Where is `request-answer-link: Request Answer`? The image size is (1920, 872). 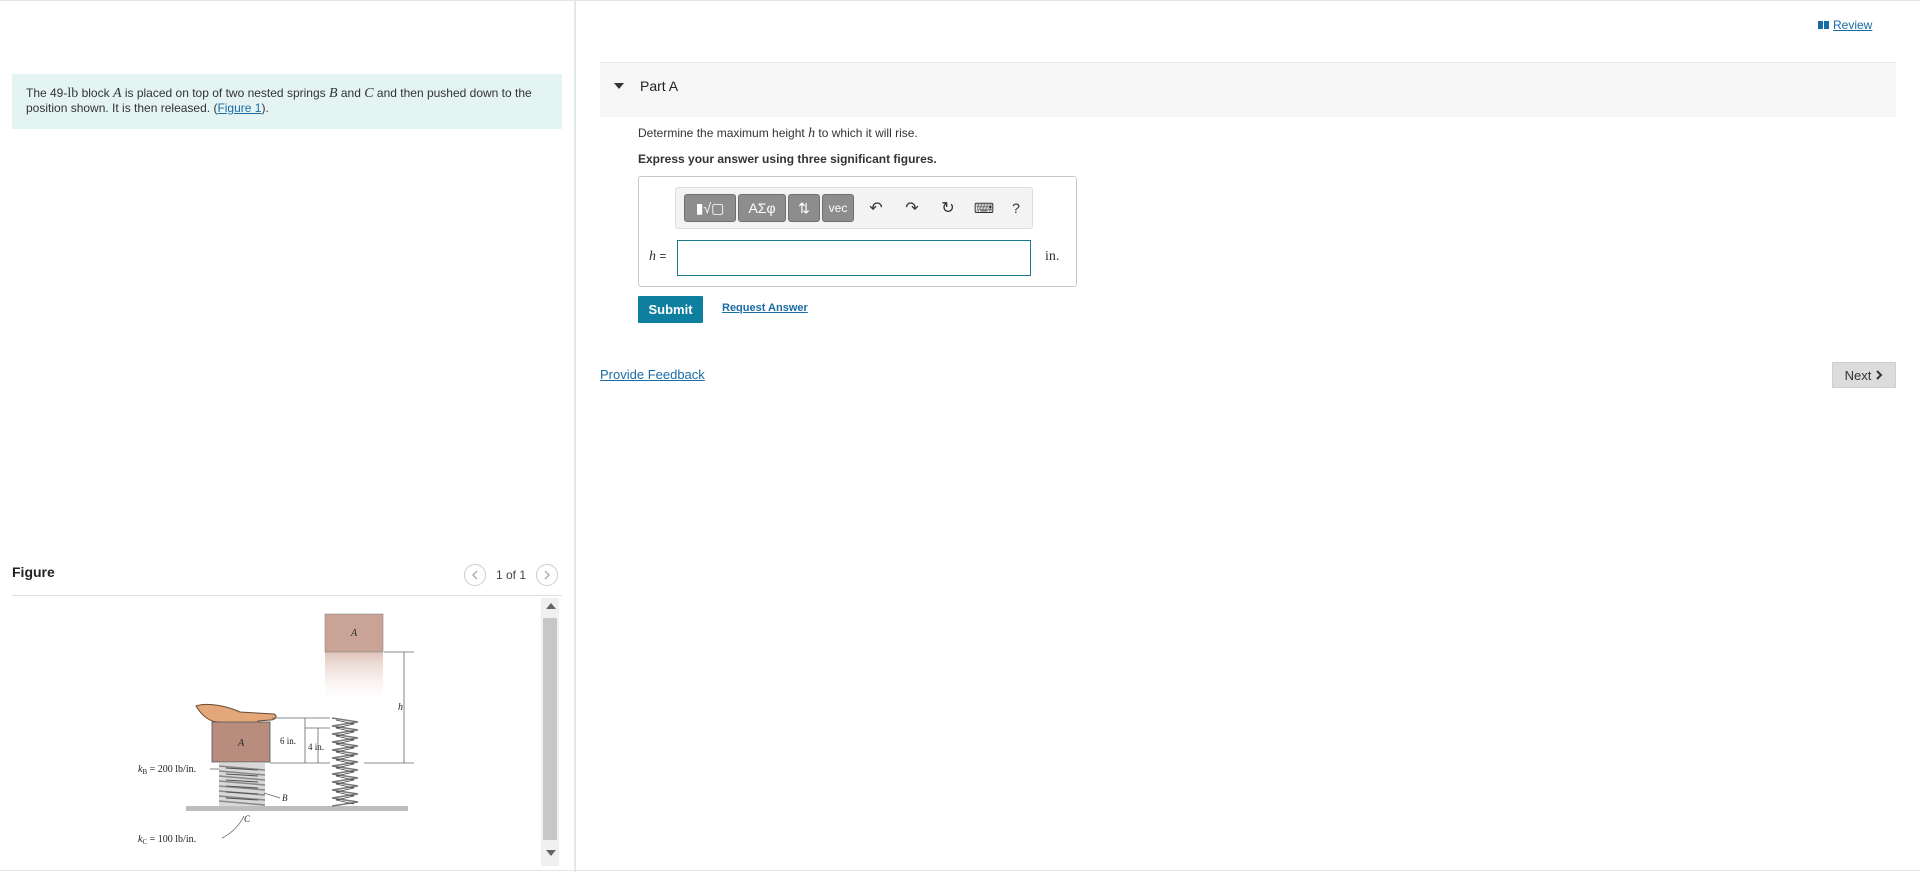
request-answer-link: Request Answer is located at coordinates (765, 308).